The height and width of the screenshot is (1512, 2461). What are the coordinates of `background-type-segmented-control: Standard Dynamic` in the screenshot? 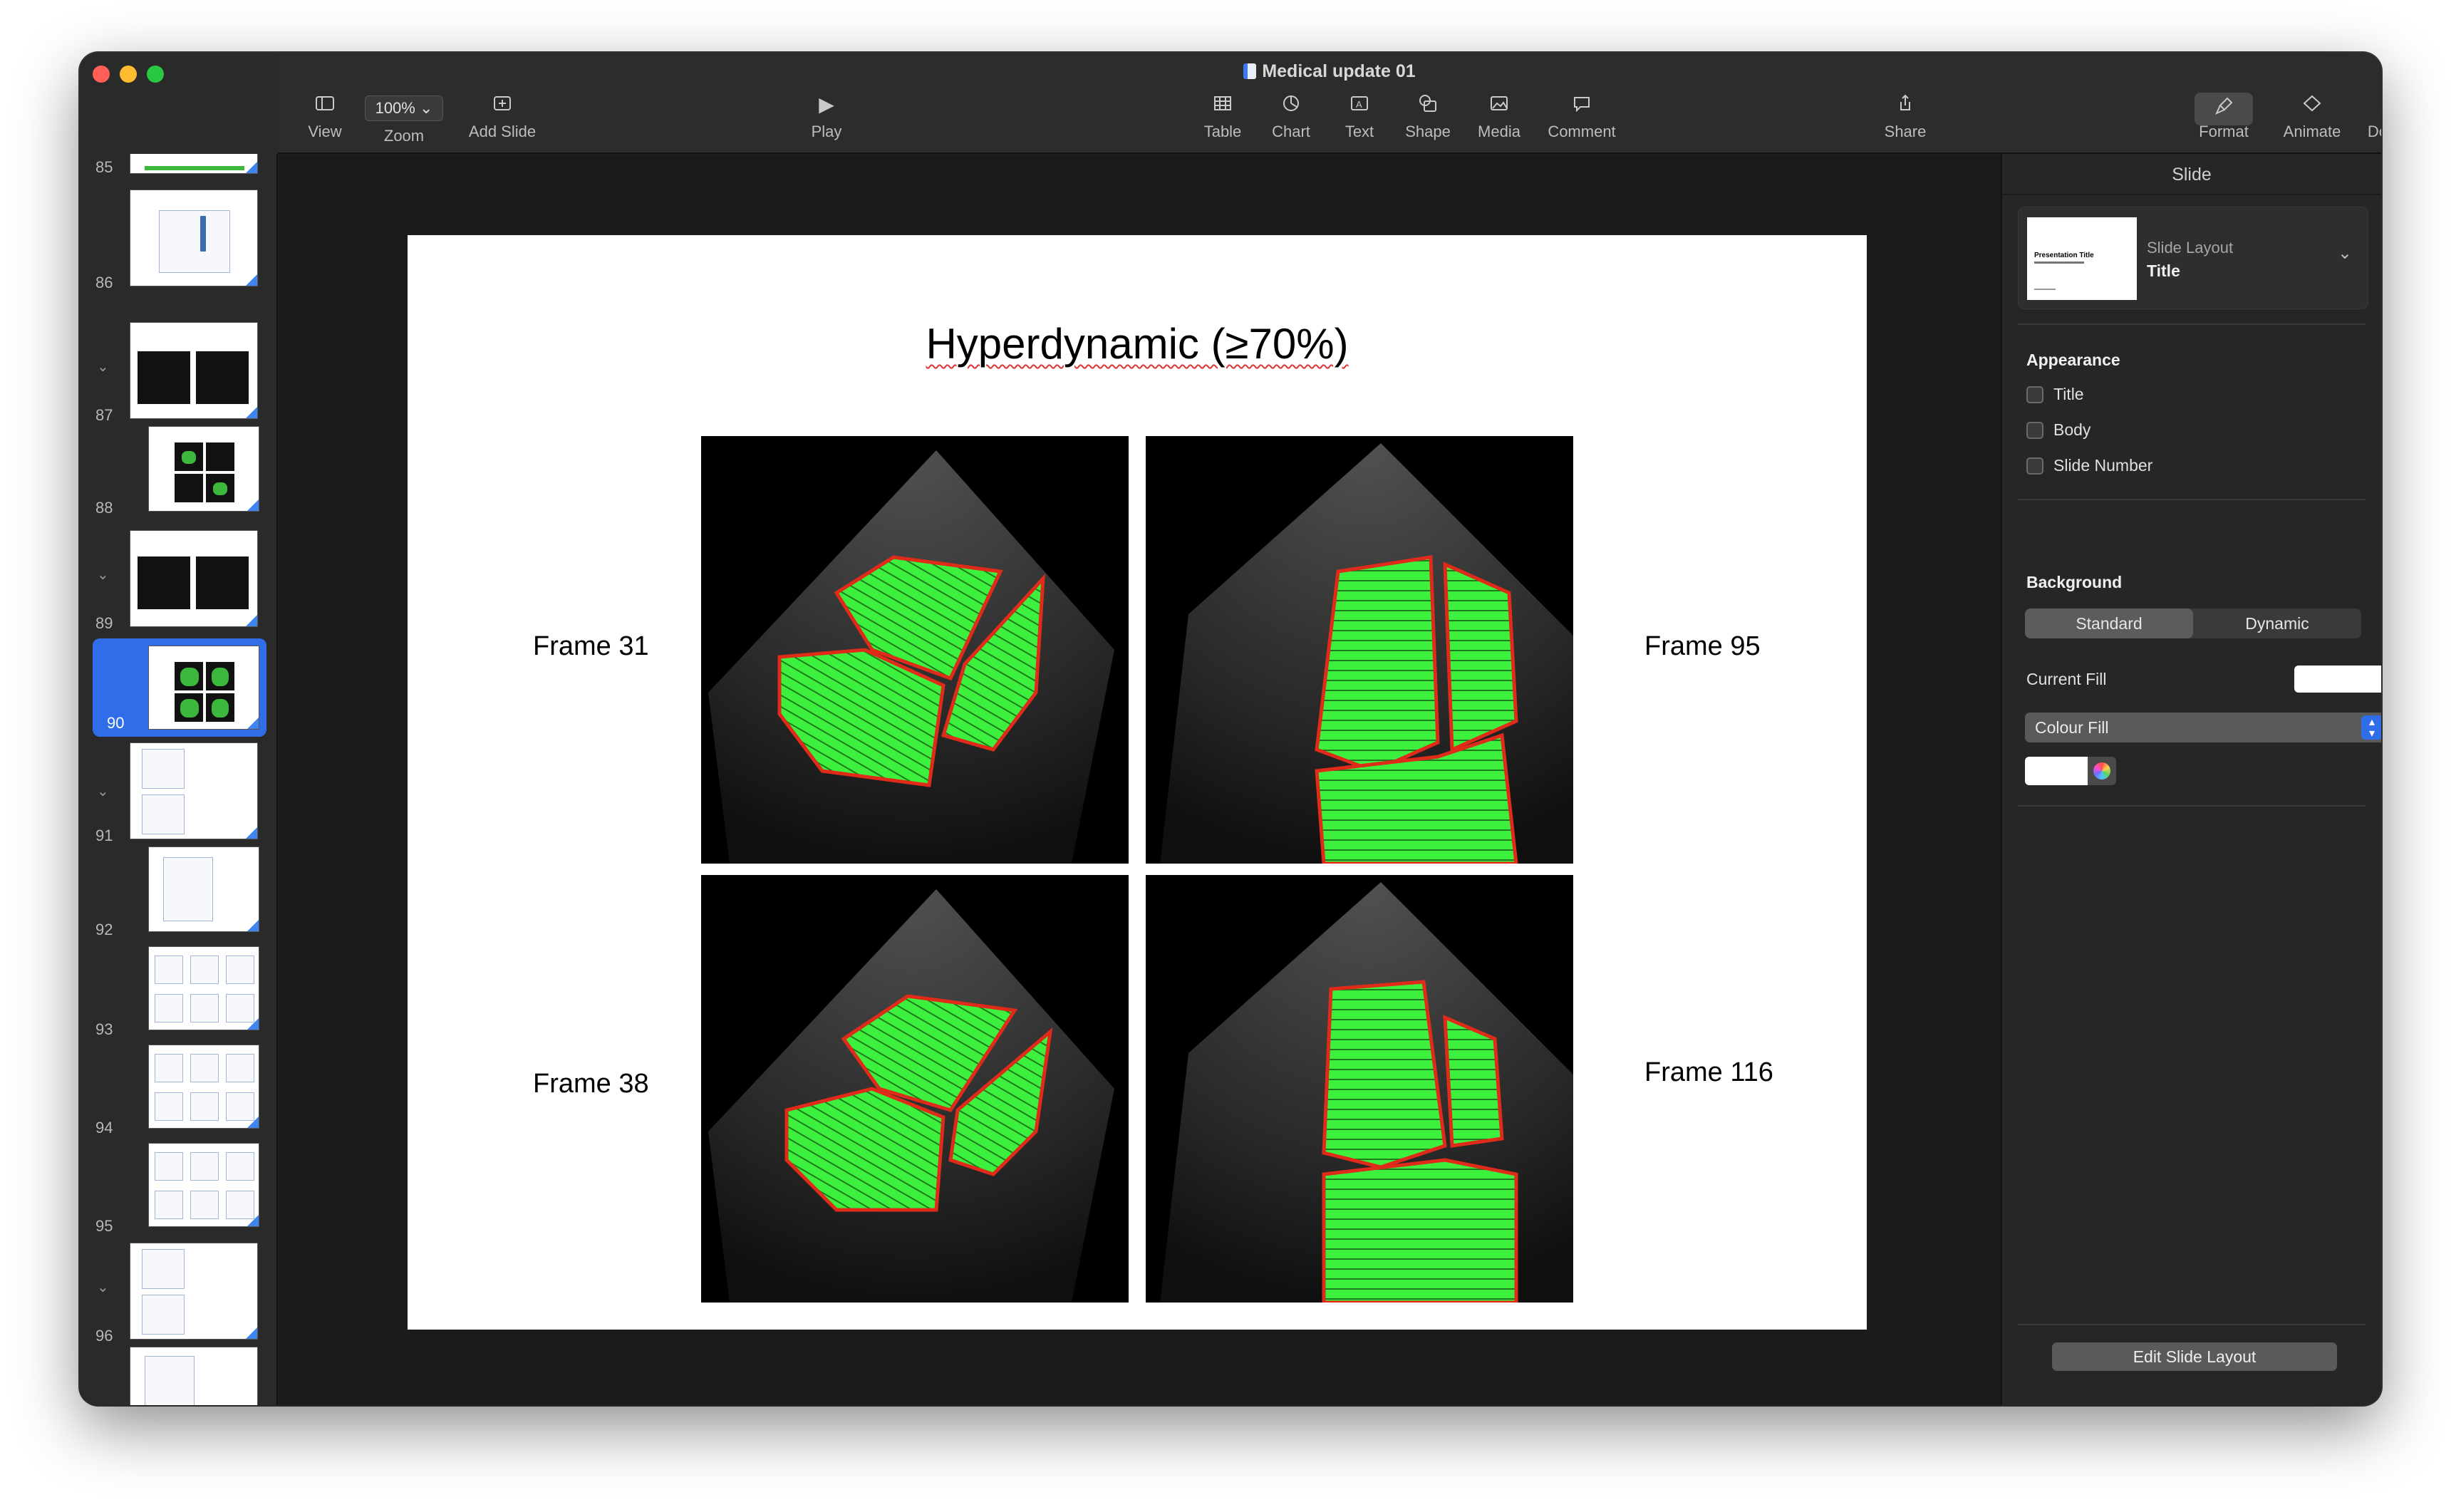 It's located at (2193, 623).